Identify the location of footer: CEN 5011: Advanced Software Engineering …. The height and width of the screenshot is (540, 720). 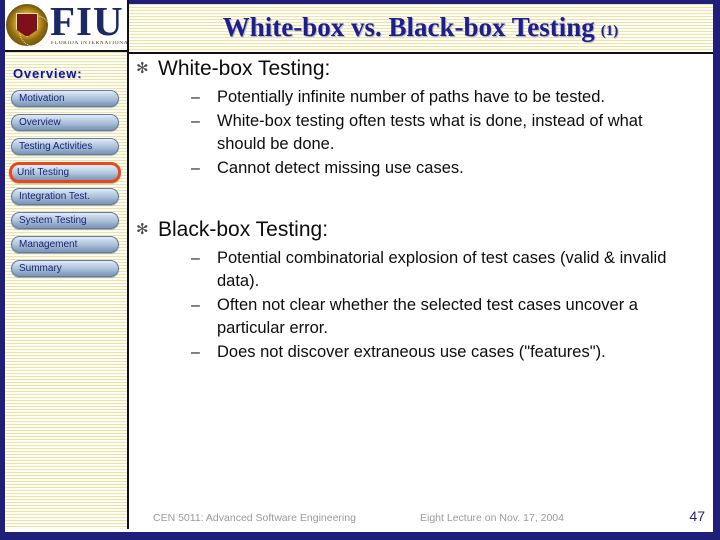
(422, 519).